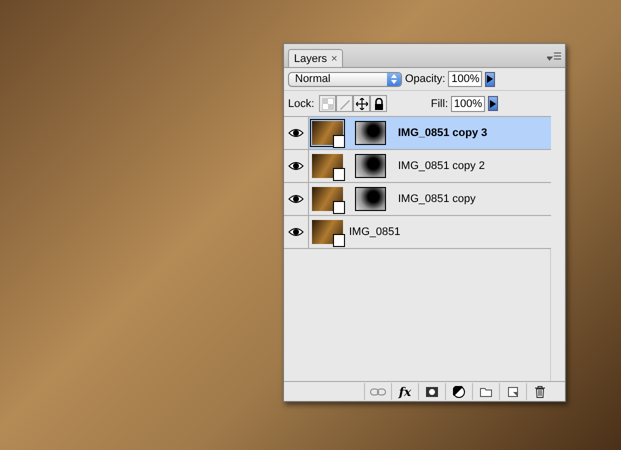 Image resolution: width=621 pixels, height=450 pixels. Describe the element at coordinates (316, 58) in the screenshot. I see `panel-tab: Layers ×` at that location.